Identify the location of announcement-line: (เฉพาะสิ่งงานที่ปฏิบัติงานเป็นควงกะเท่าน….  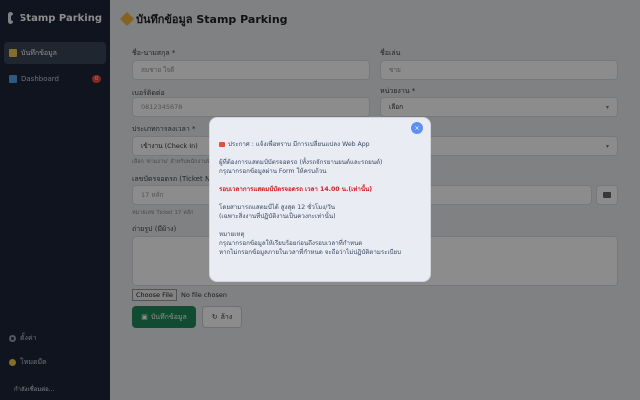
(277, 216).